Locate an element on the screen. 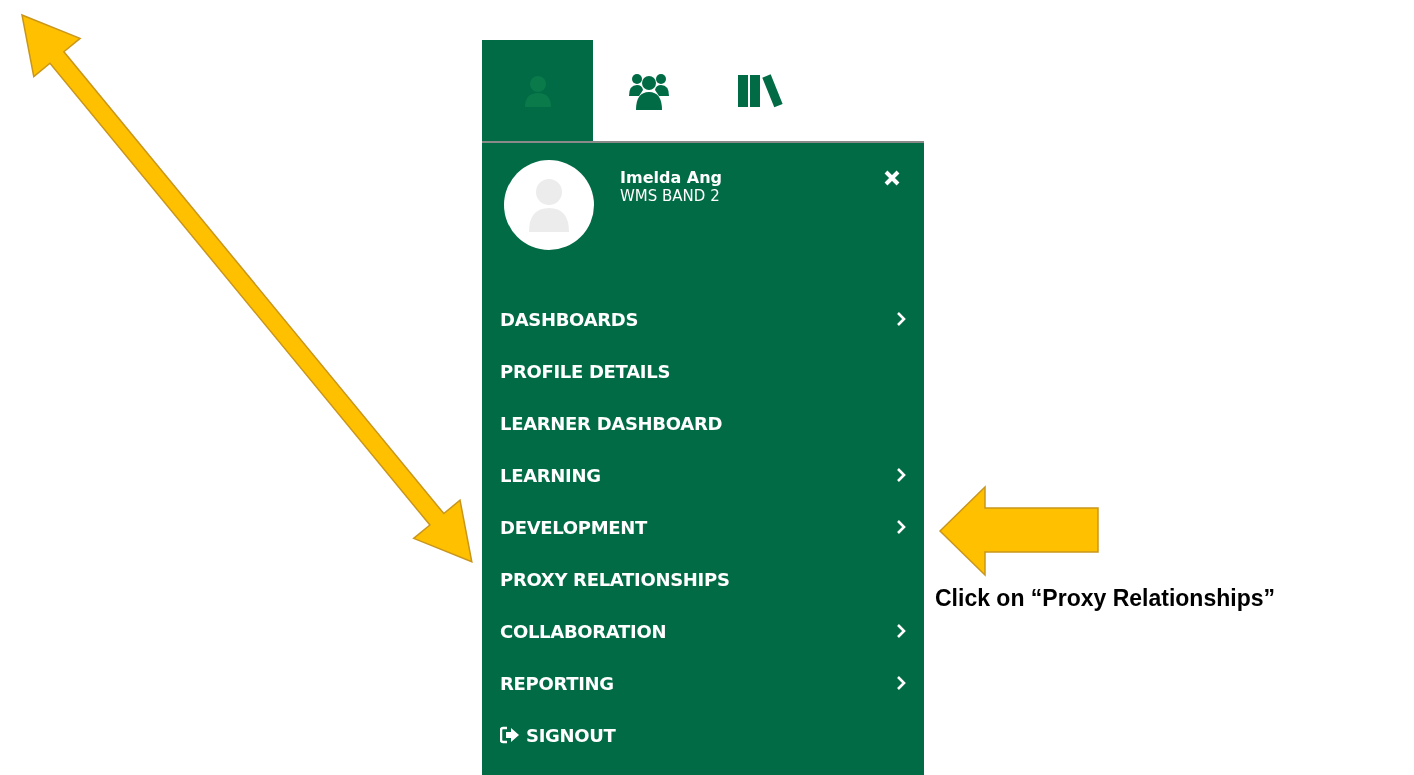  menu-item: DEVELOPMENT is located at coordinates (703, 527).